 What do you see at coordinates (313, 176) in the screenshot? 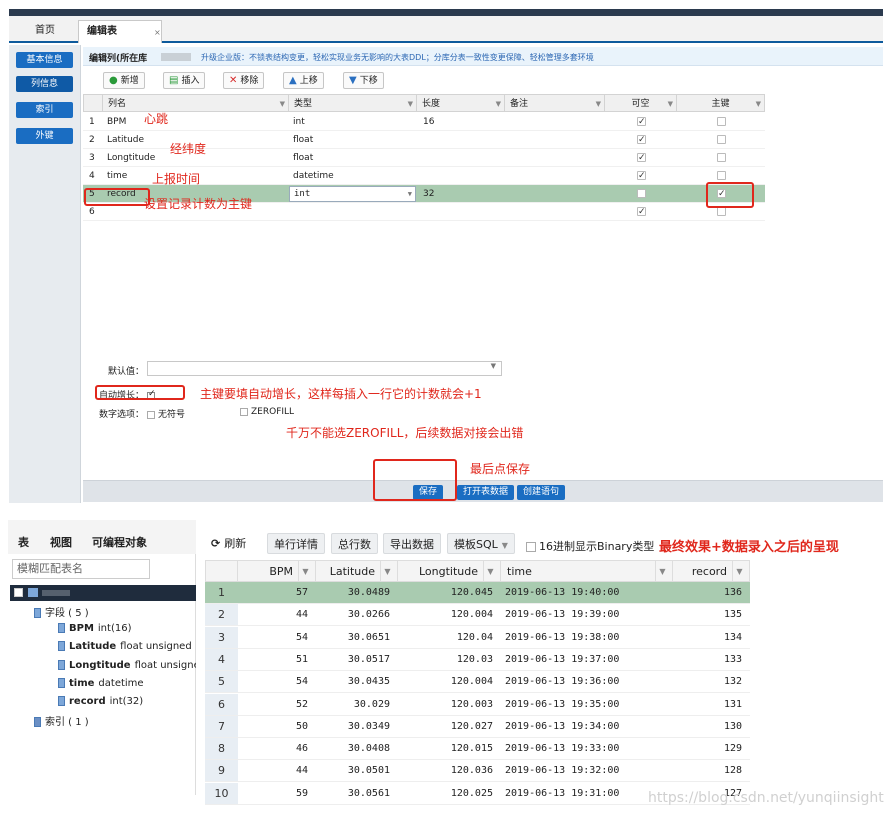
I see `column-type-cell: datetime` at bounding box center [313, 176].